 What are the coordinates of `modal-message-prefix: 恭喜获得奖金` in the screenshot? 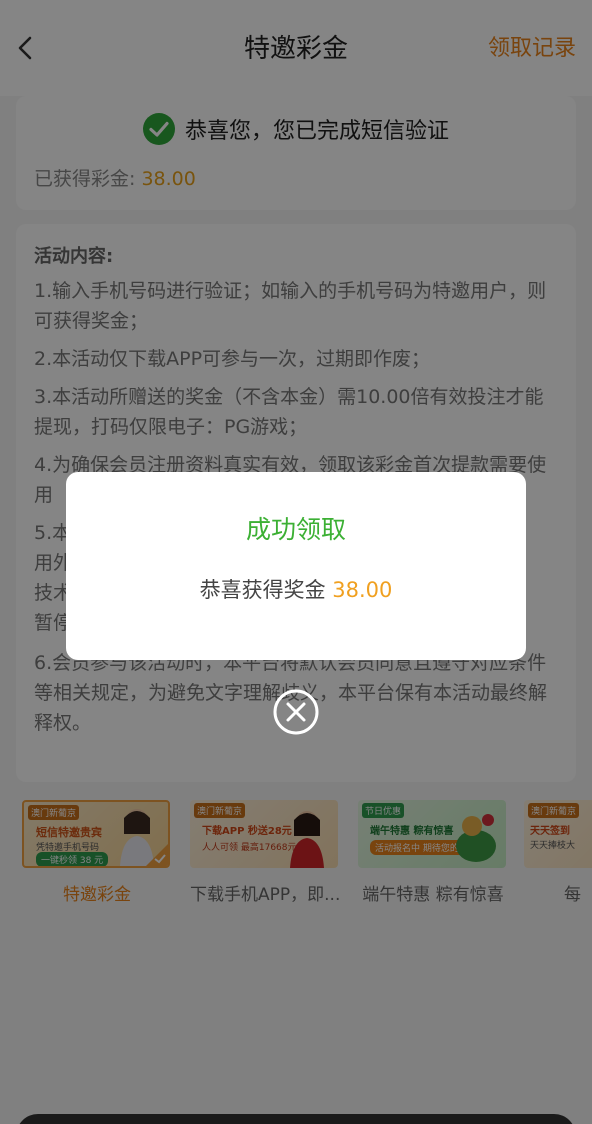 It's located at (266, 590).